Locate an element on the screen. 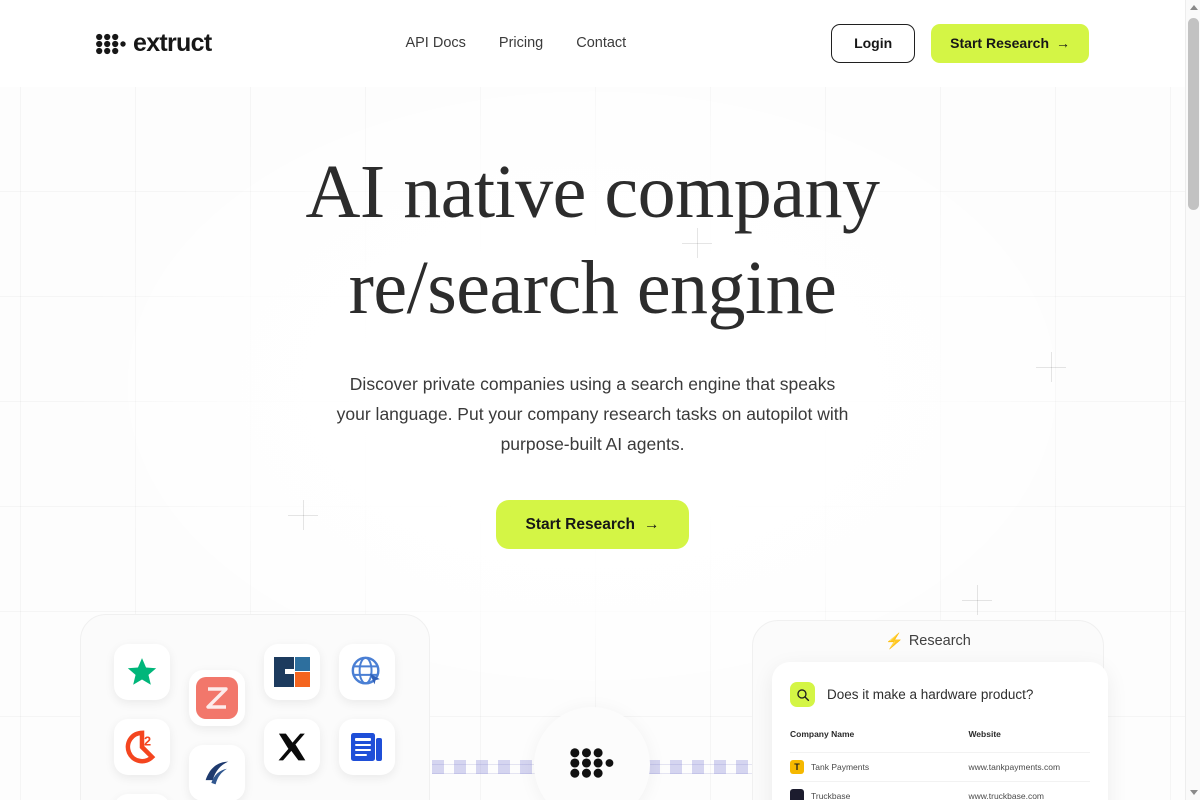 The width and height of the screenshot is (1200, 800). hero-start-research-button: Start Research → is located at coordinates (592, 524).